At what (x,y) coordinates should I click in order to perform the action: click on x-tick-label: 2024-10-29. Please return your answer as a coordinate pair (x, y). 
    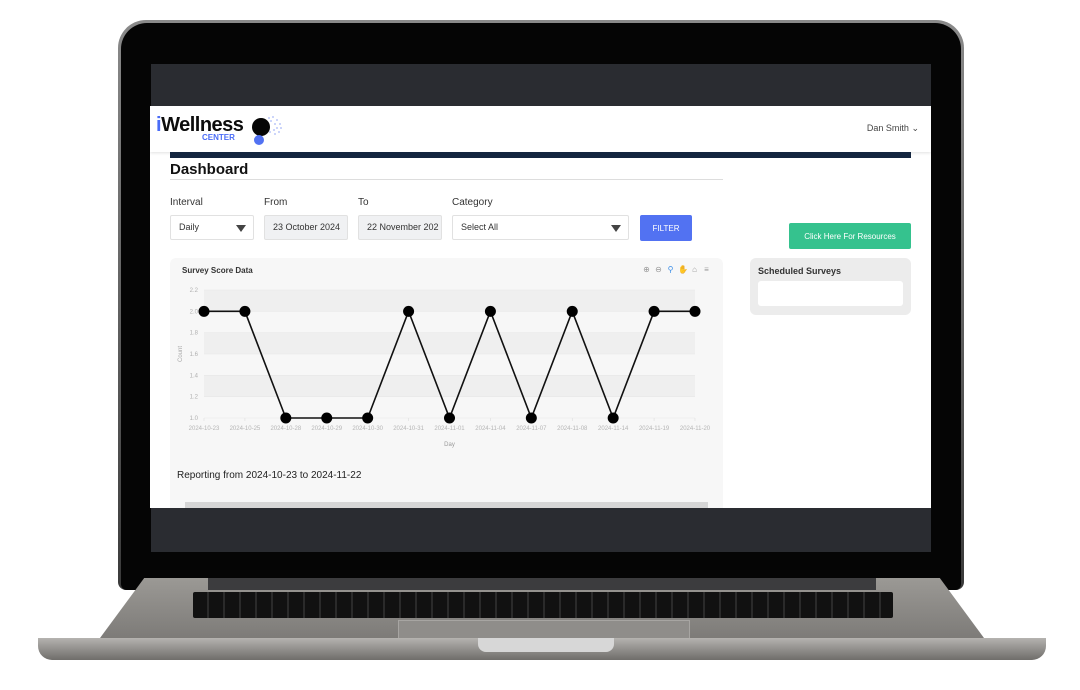
    Looking at the image, I should click on (326, 429).